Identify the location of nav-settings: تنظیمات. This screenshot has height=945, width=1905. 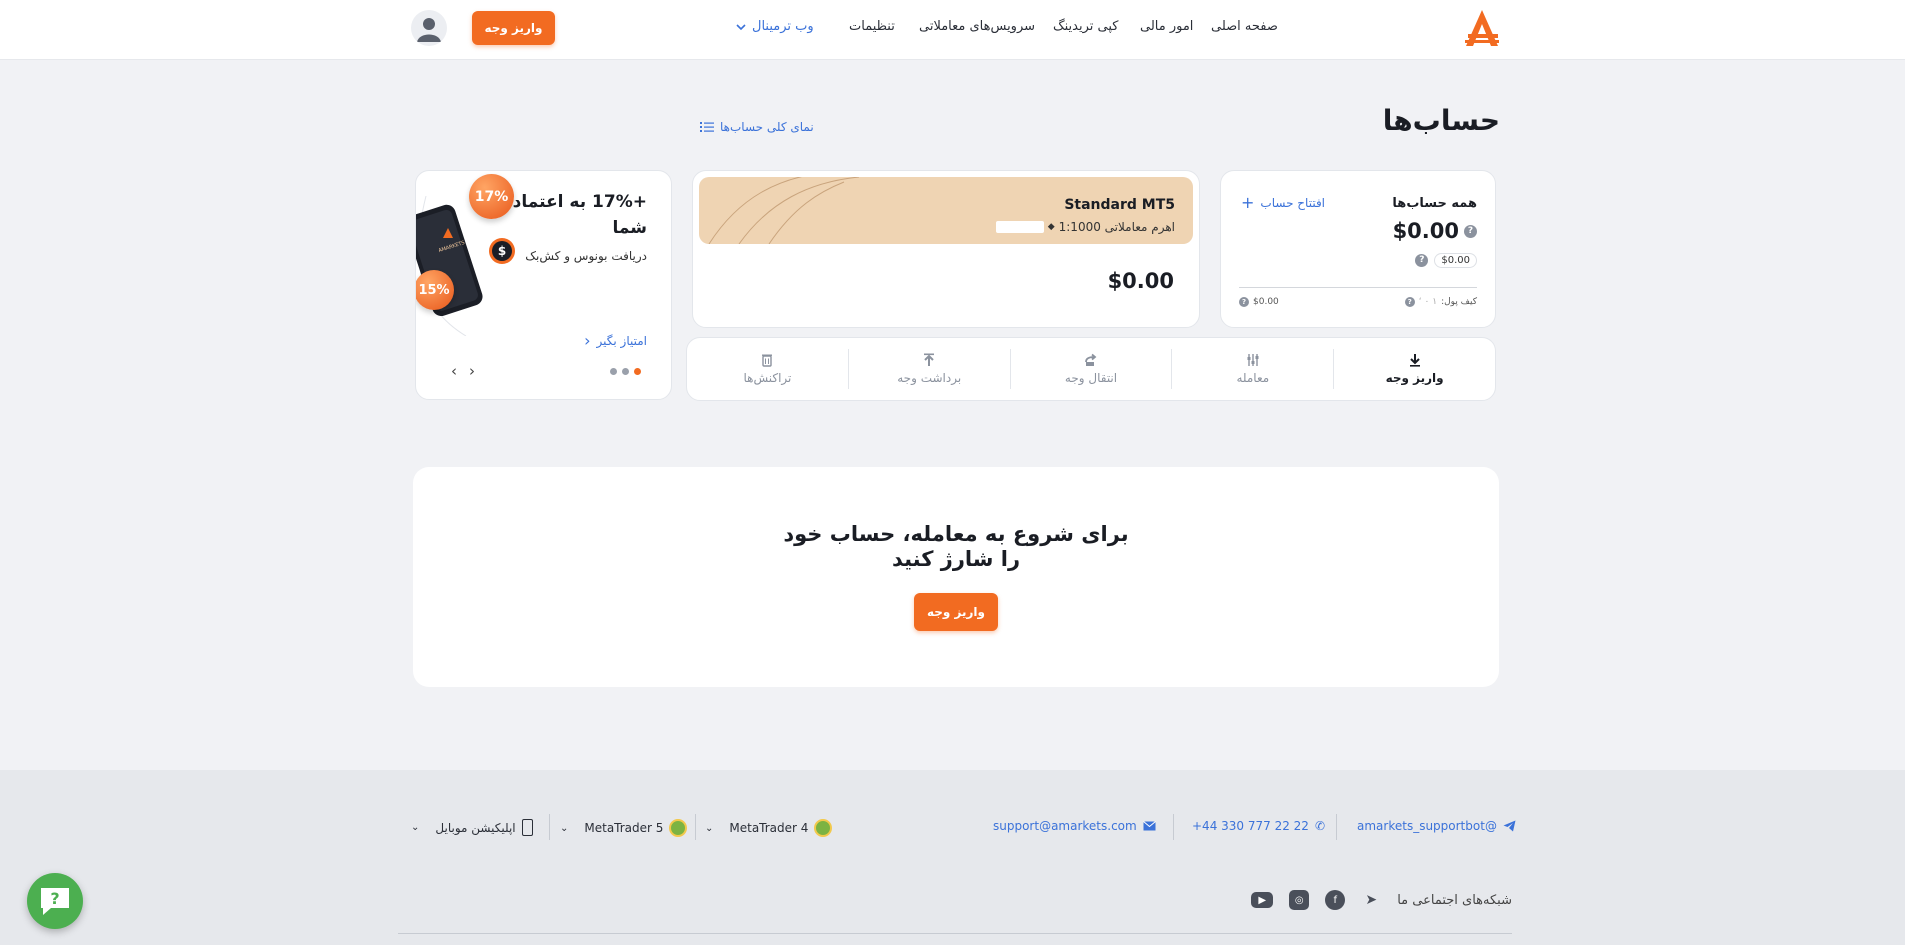
(872, 26).